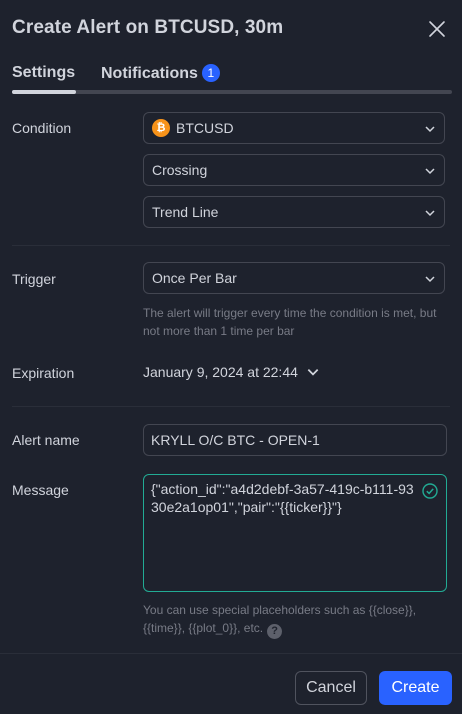 Image resolution: width=462 pixels, height=714 pixels. Describe the element at coordinates (185, 212) in the screenshot. I see `condition-target-value: Trend Line` at that location.